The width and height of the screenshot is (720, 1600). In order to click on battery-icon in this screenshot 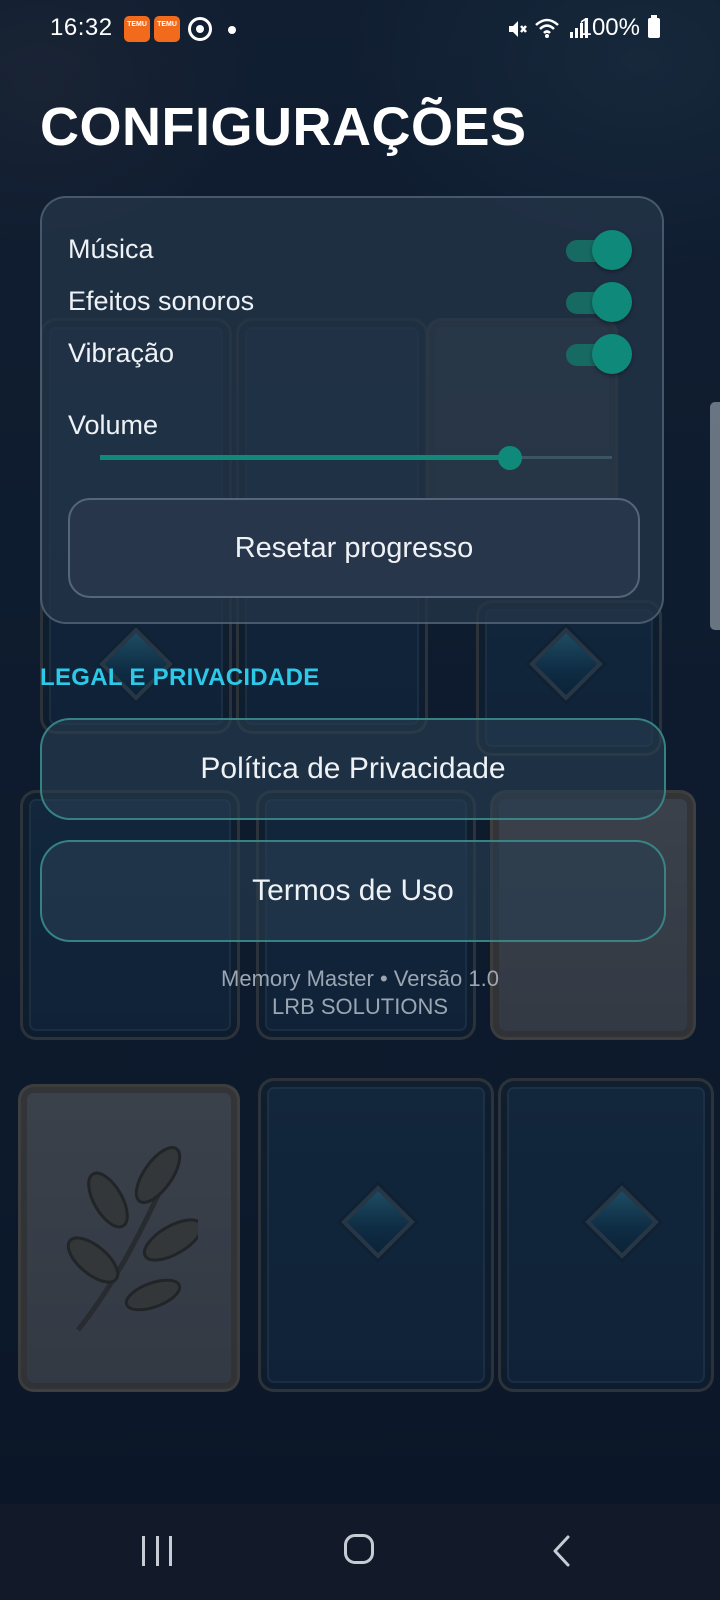, I will do `click(654, 26)`.